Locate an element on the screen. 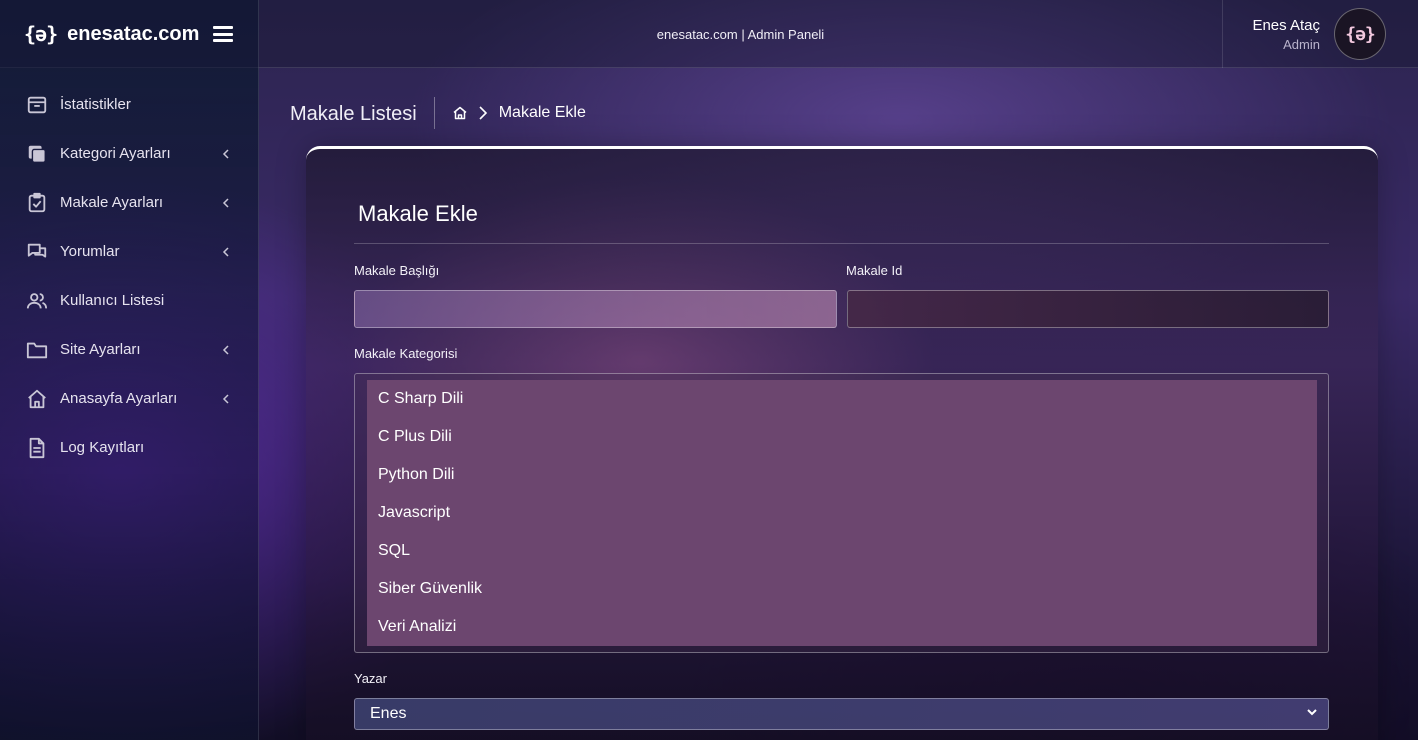 Image resolution: width=1418 pixels, height=740 pixels. sidebar-item-log-kayitlari: Log Kayıtları is located at coordinates (129, 447).